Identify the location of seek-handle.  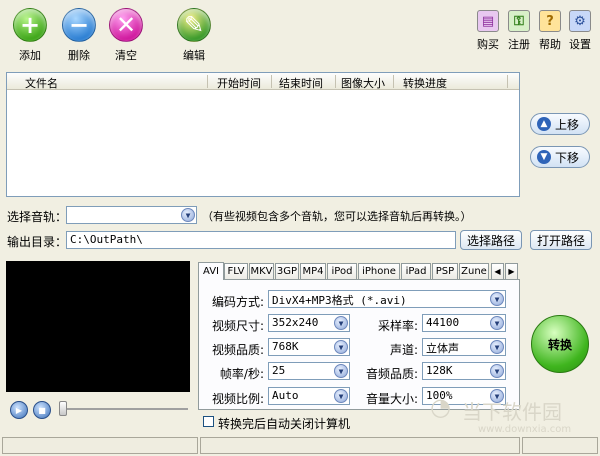
(63, 408).